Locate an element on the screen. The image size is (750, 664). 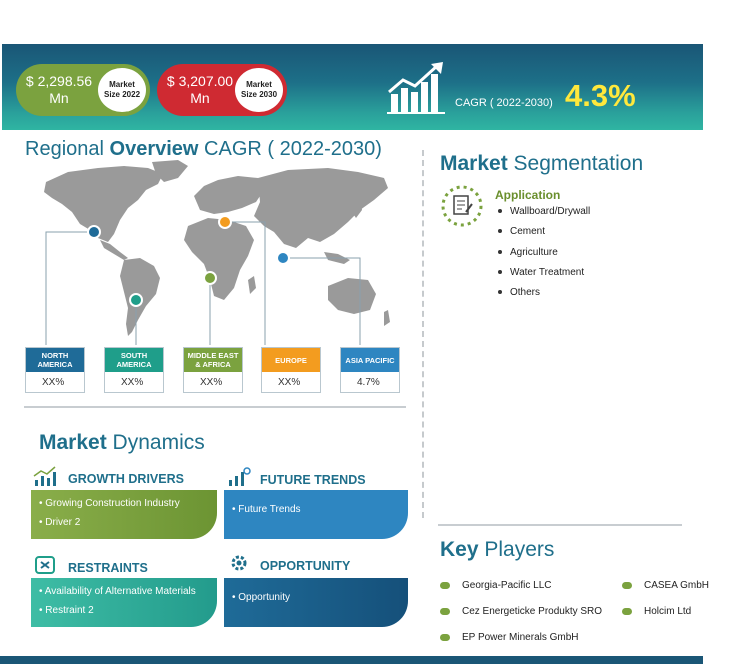
region-name: SOUTH AMERICA is located at coordinates (134, 360).